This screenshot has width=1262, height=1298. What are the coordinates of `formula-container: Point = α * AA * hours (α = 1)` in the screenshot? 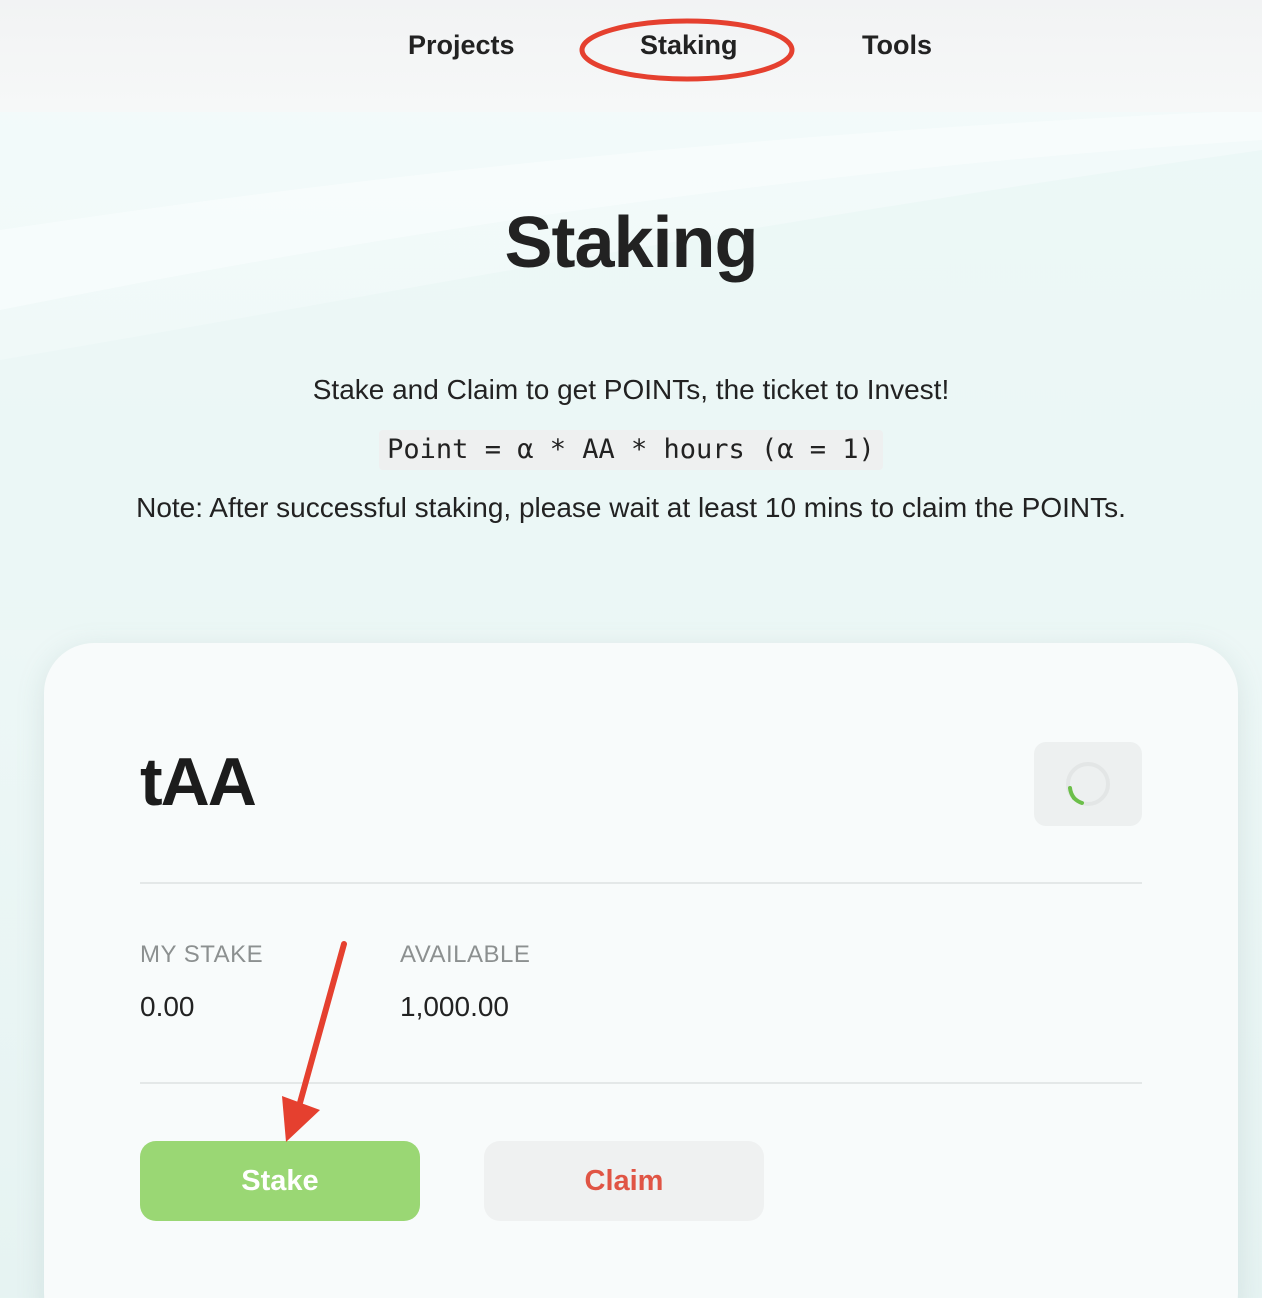 It's located at (631, 450).